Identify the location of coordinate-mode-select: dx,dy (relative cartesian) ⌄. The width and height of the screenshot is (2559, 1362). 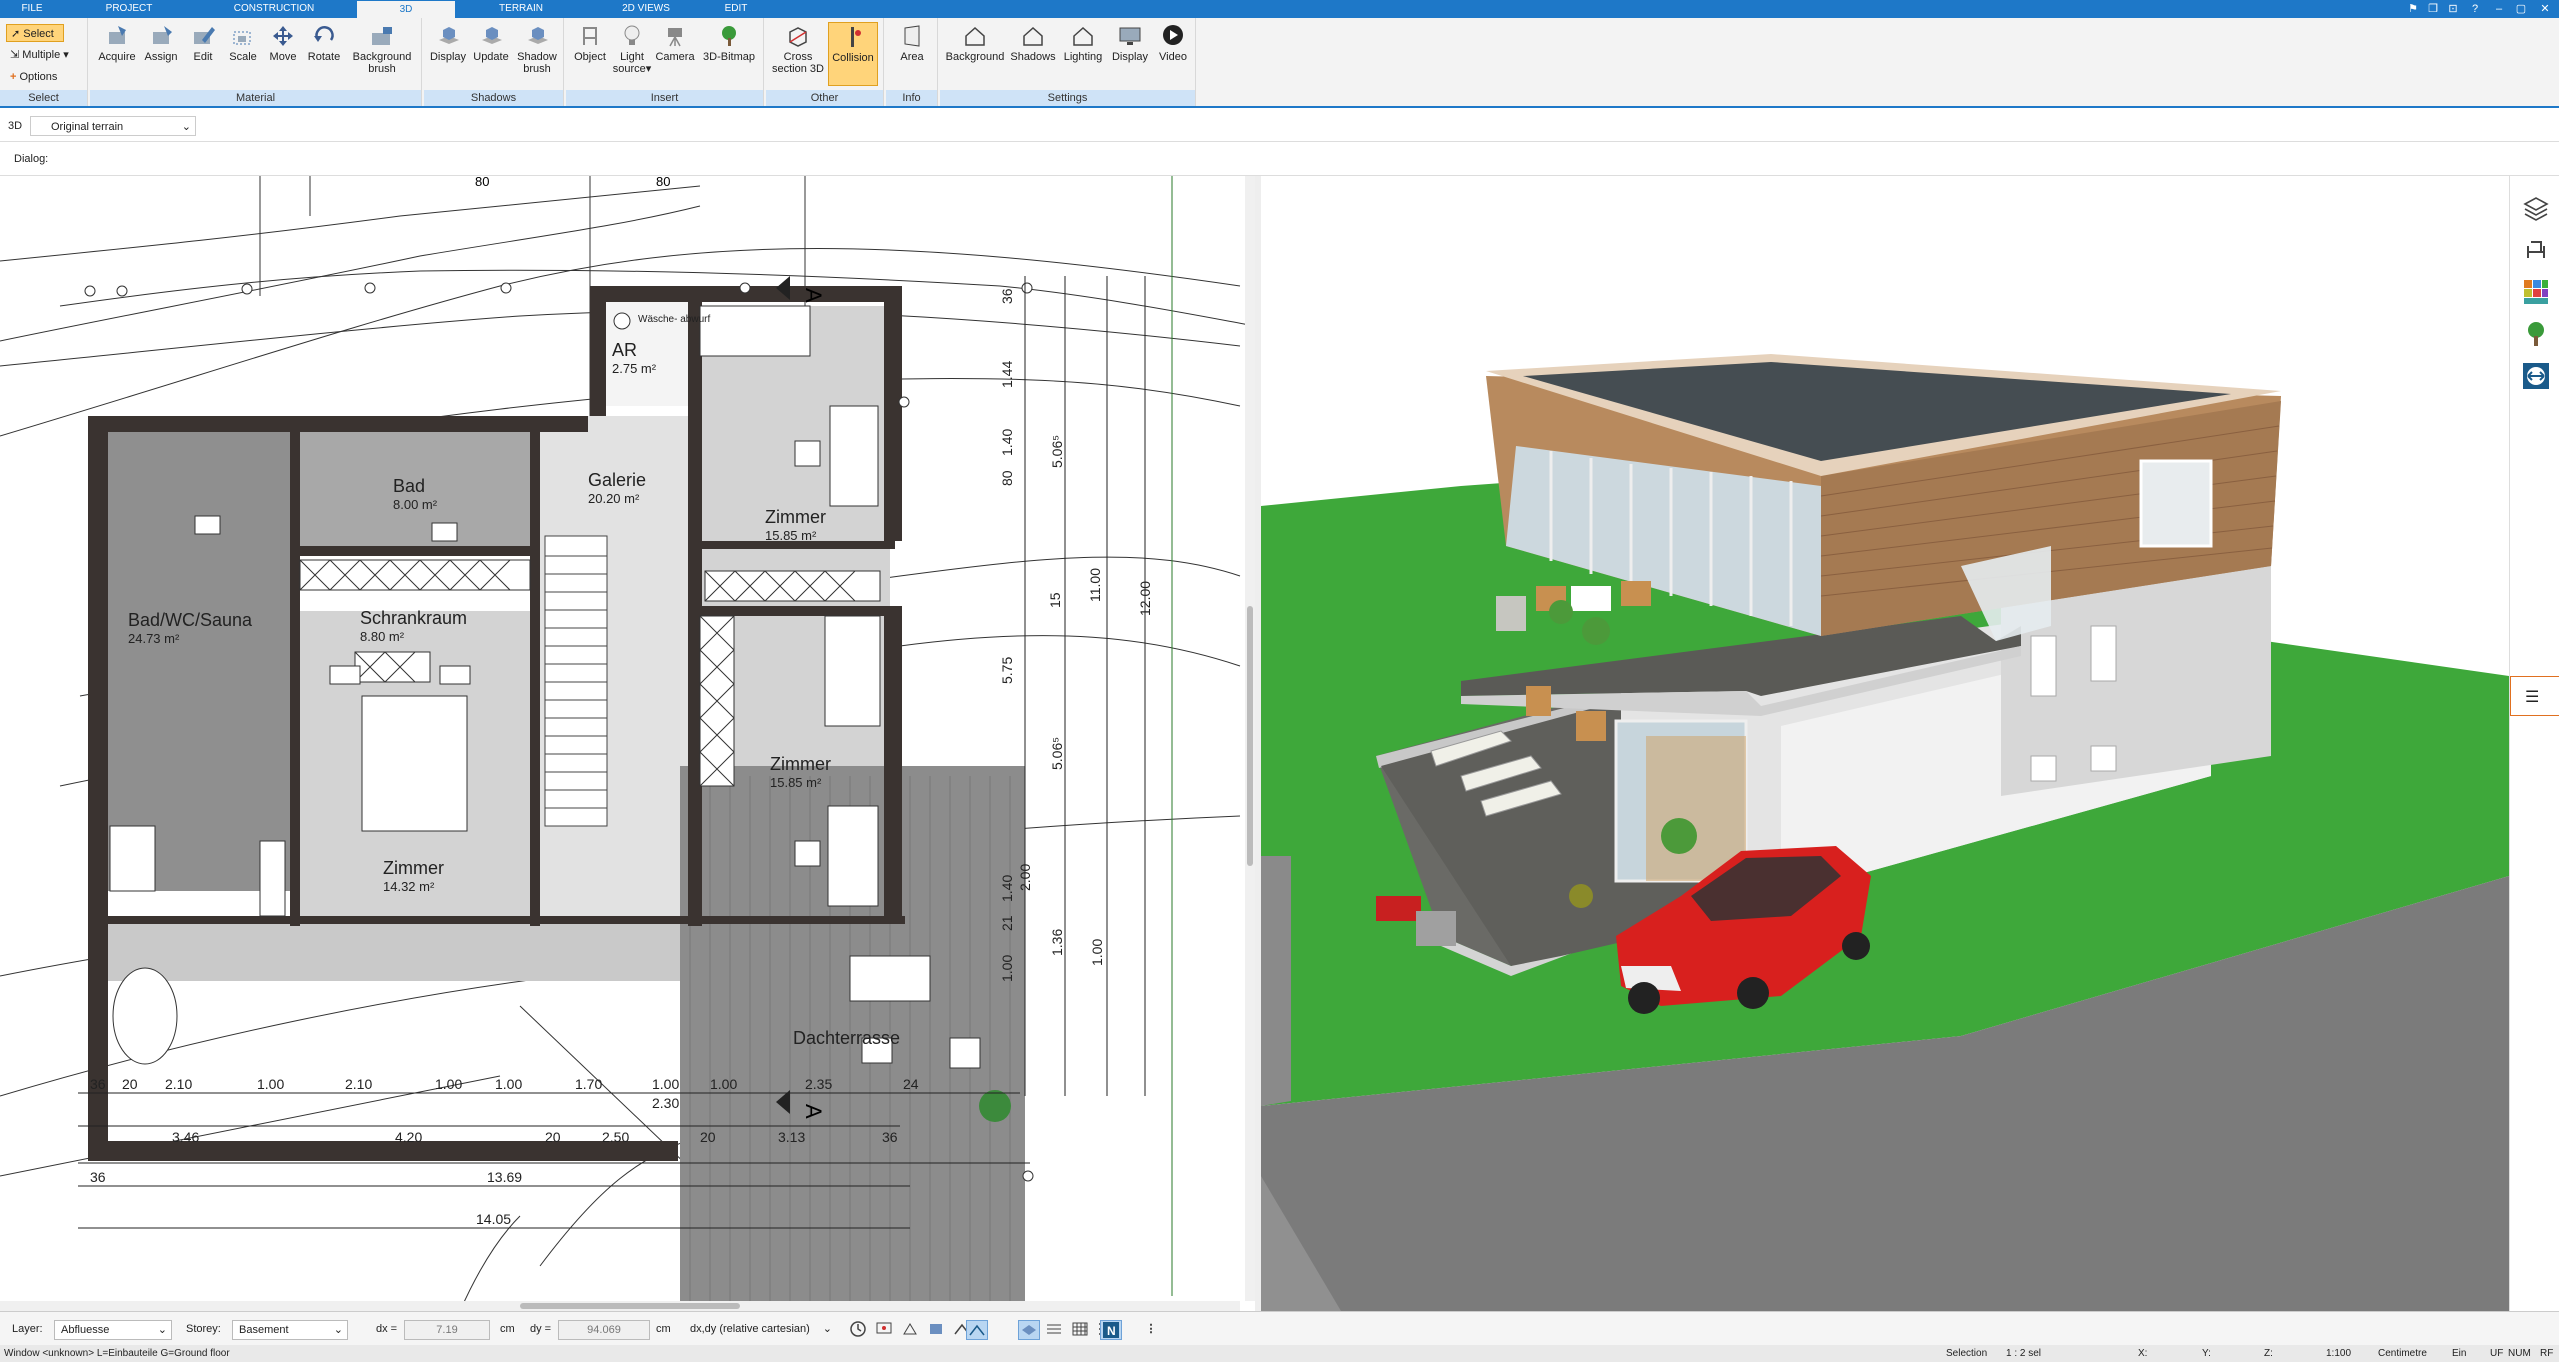
(758, 1330).